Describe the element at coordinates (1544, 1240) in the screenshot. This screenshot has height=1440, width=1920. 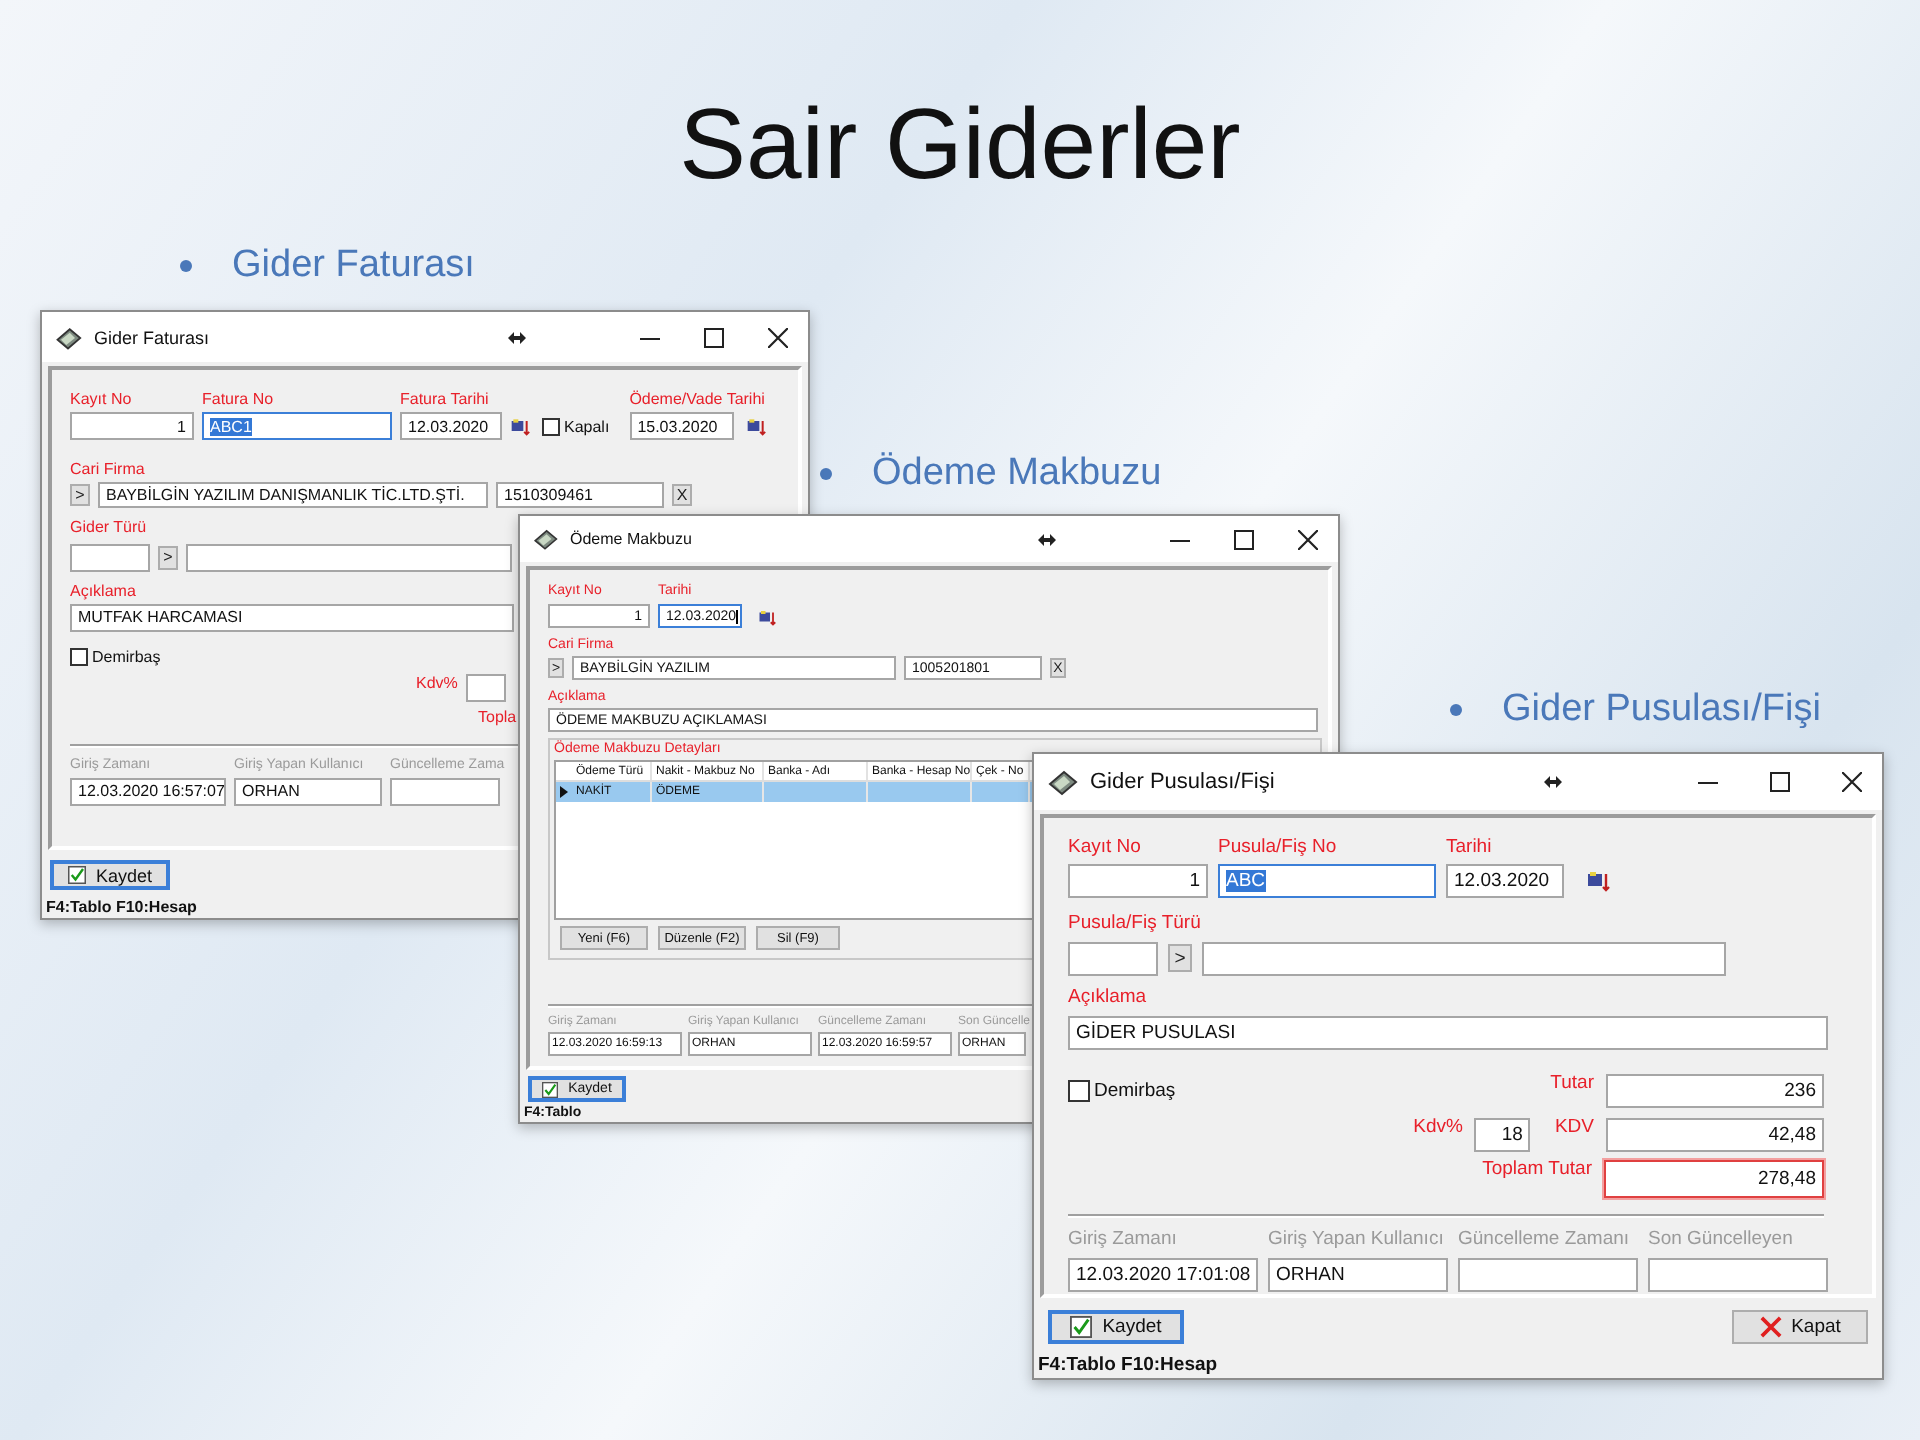
I see `field-label: Güncelleme Zamanı` at that location.